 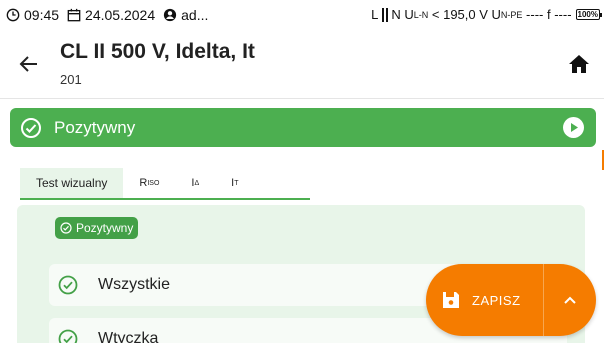 What do you see at coordinates (464, 14) in the screenshot?
I see `voltage-text-2: < 195,0 V U` at bounding box center [464, 14].